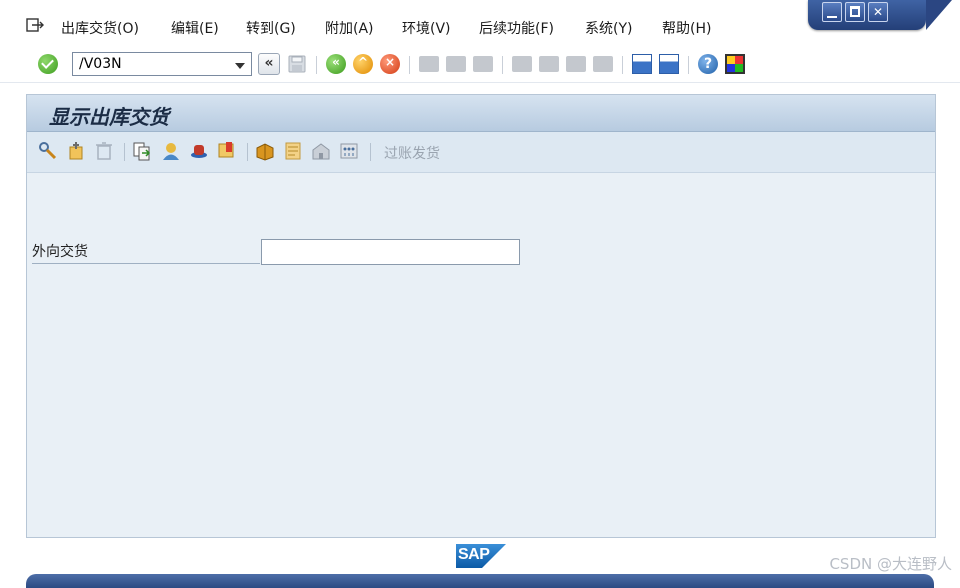 The image size is (960, 588). Describe the element at coordinates (481, 556) in the screenshot. I see `sap-logo` at that location.